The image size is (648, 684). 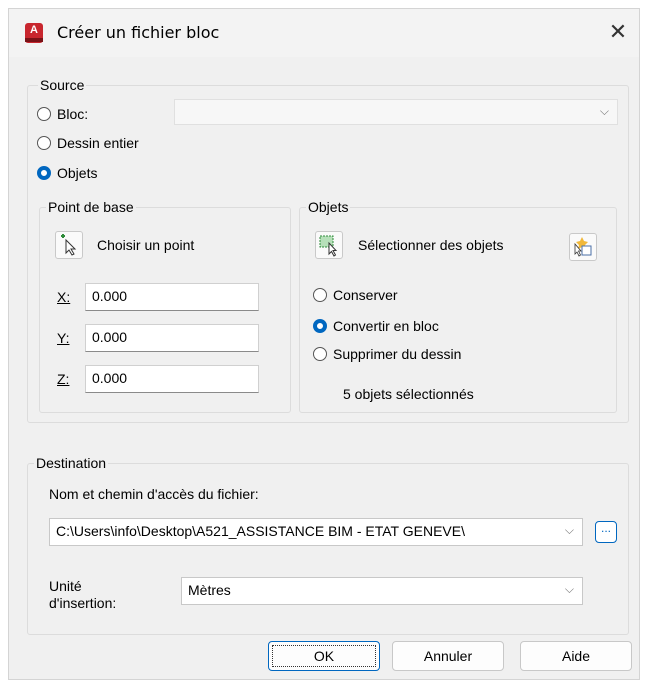 I want to click on convert-radio-label: Convertir en bloc, so click(x=386, y=326).